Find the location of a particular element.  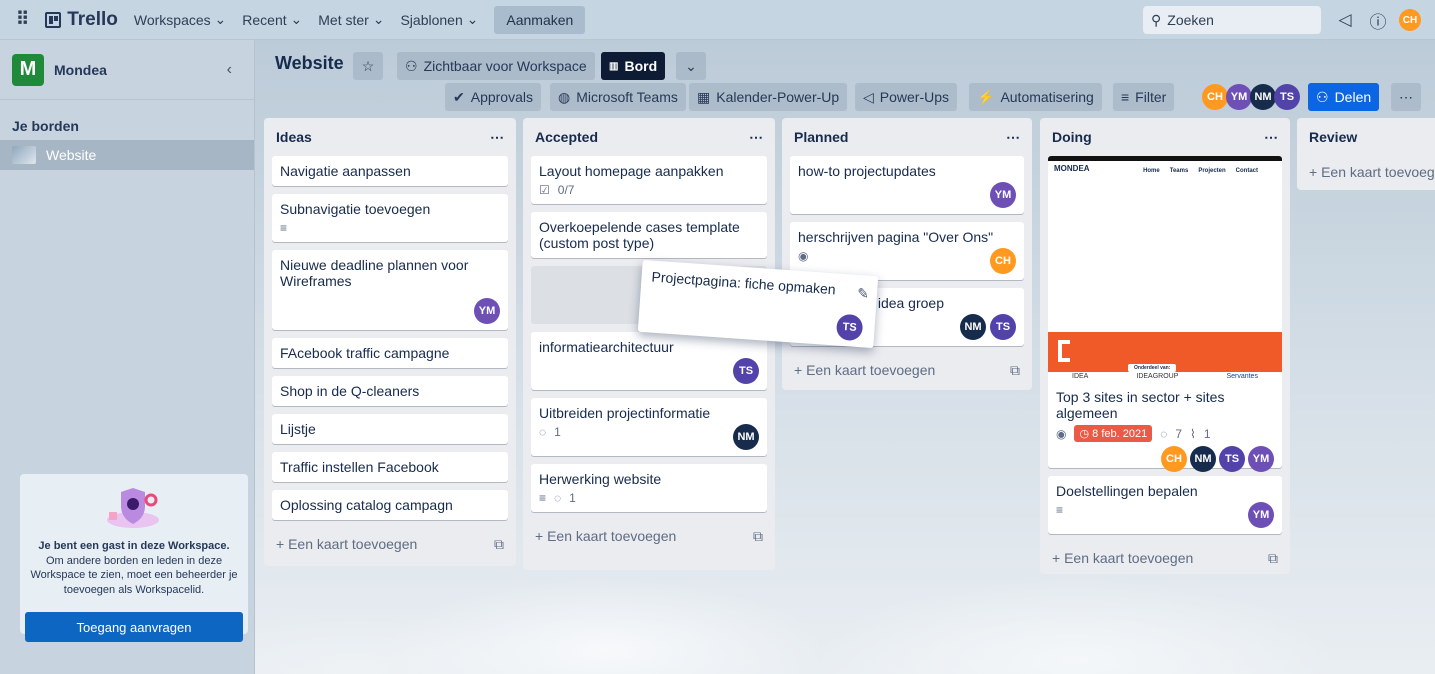

trello-logo: Trello is located at coordinates (81, 20).